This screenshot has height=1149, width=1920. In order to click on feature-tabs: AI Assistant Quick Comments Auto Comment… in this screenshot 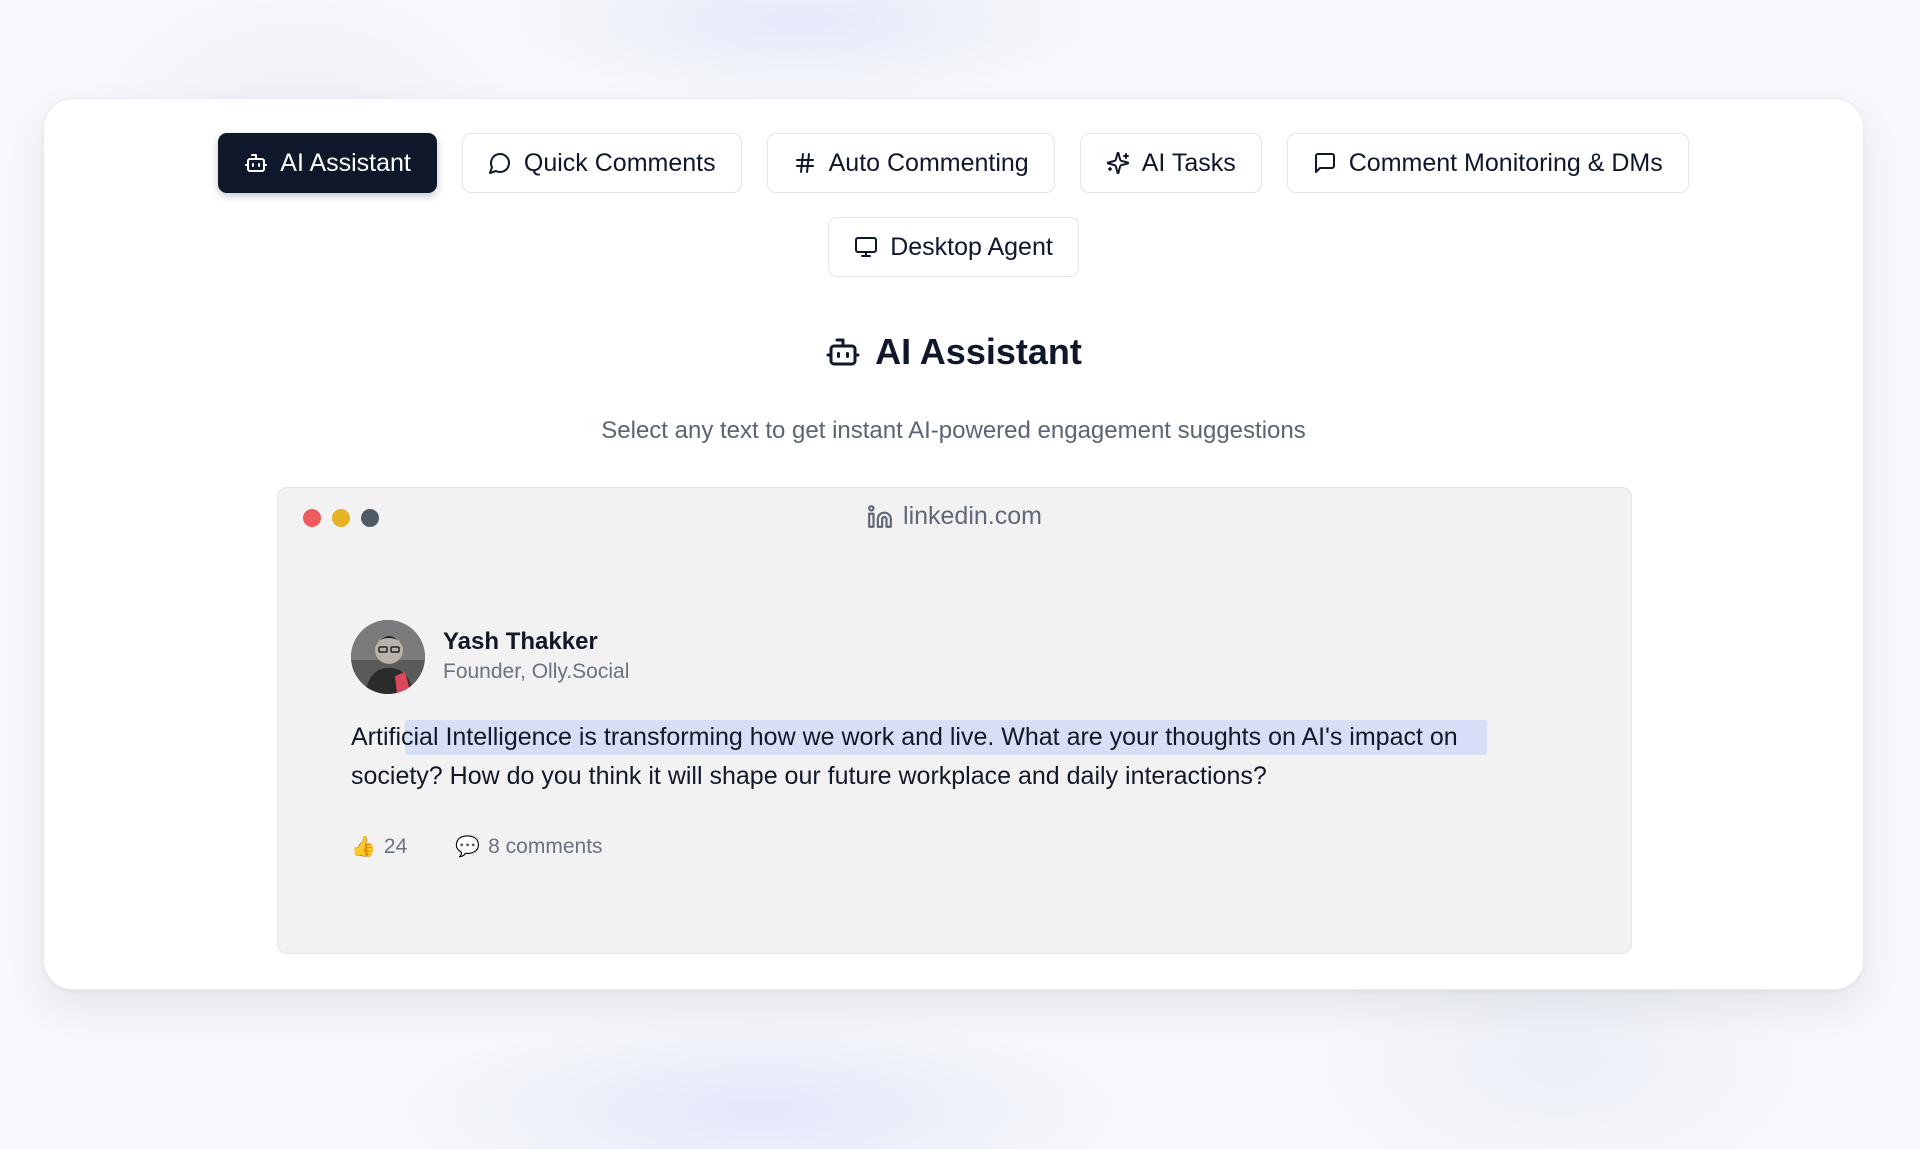, I will do `click(953, 205)`.